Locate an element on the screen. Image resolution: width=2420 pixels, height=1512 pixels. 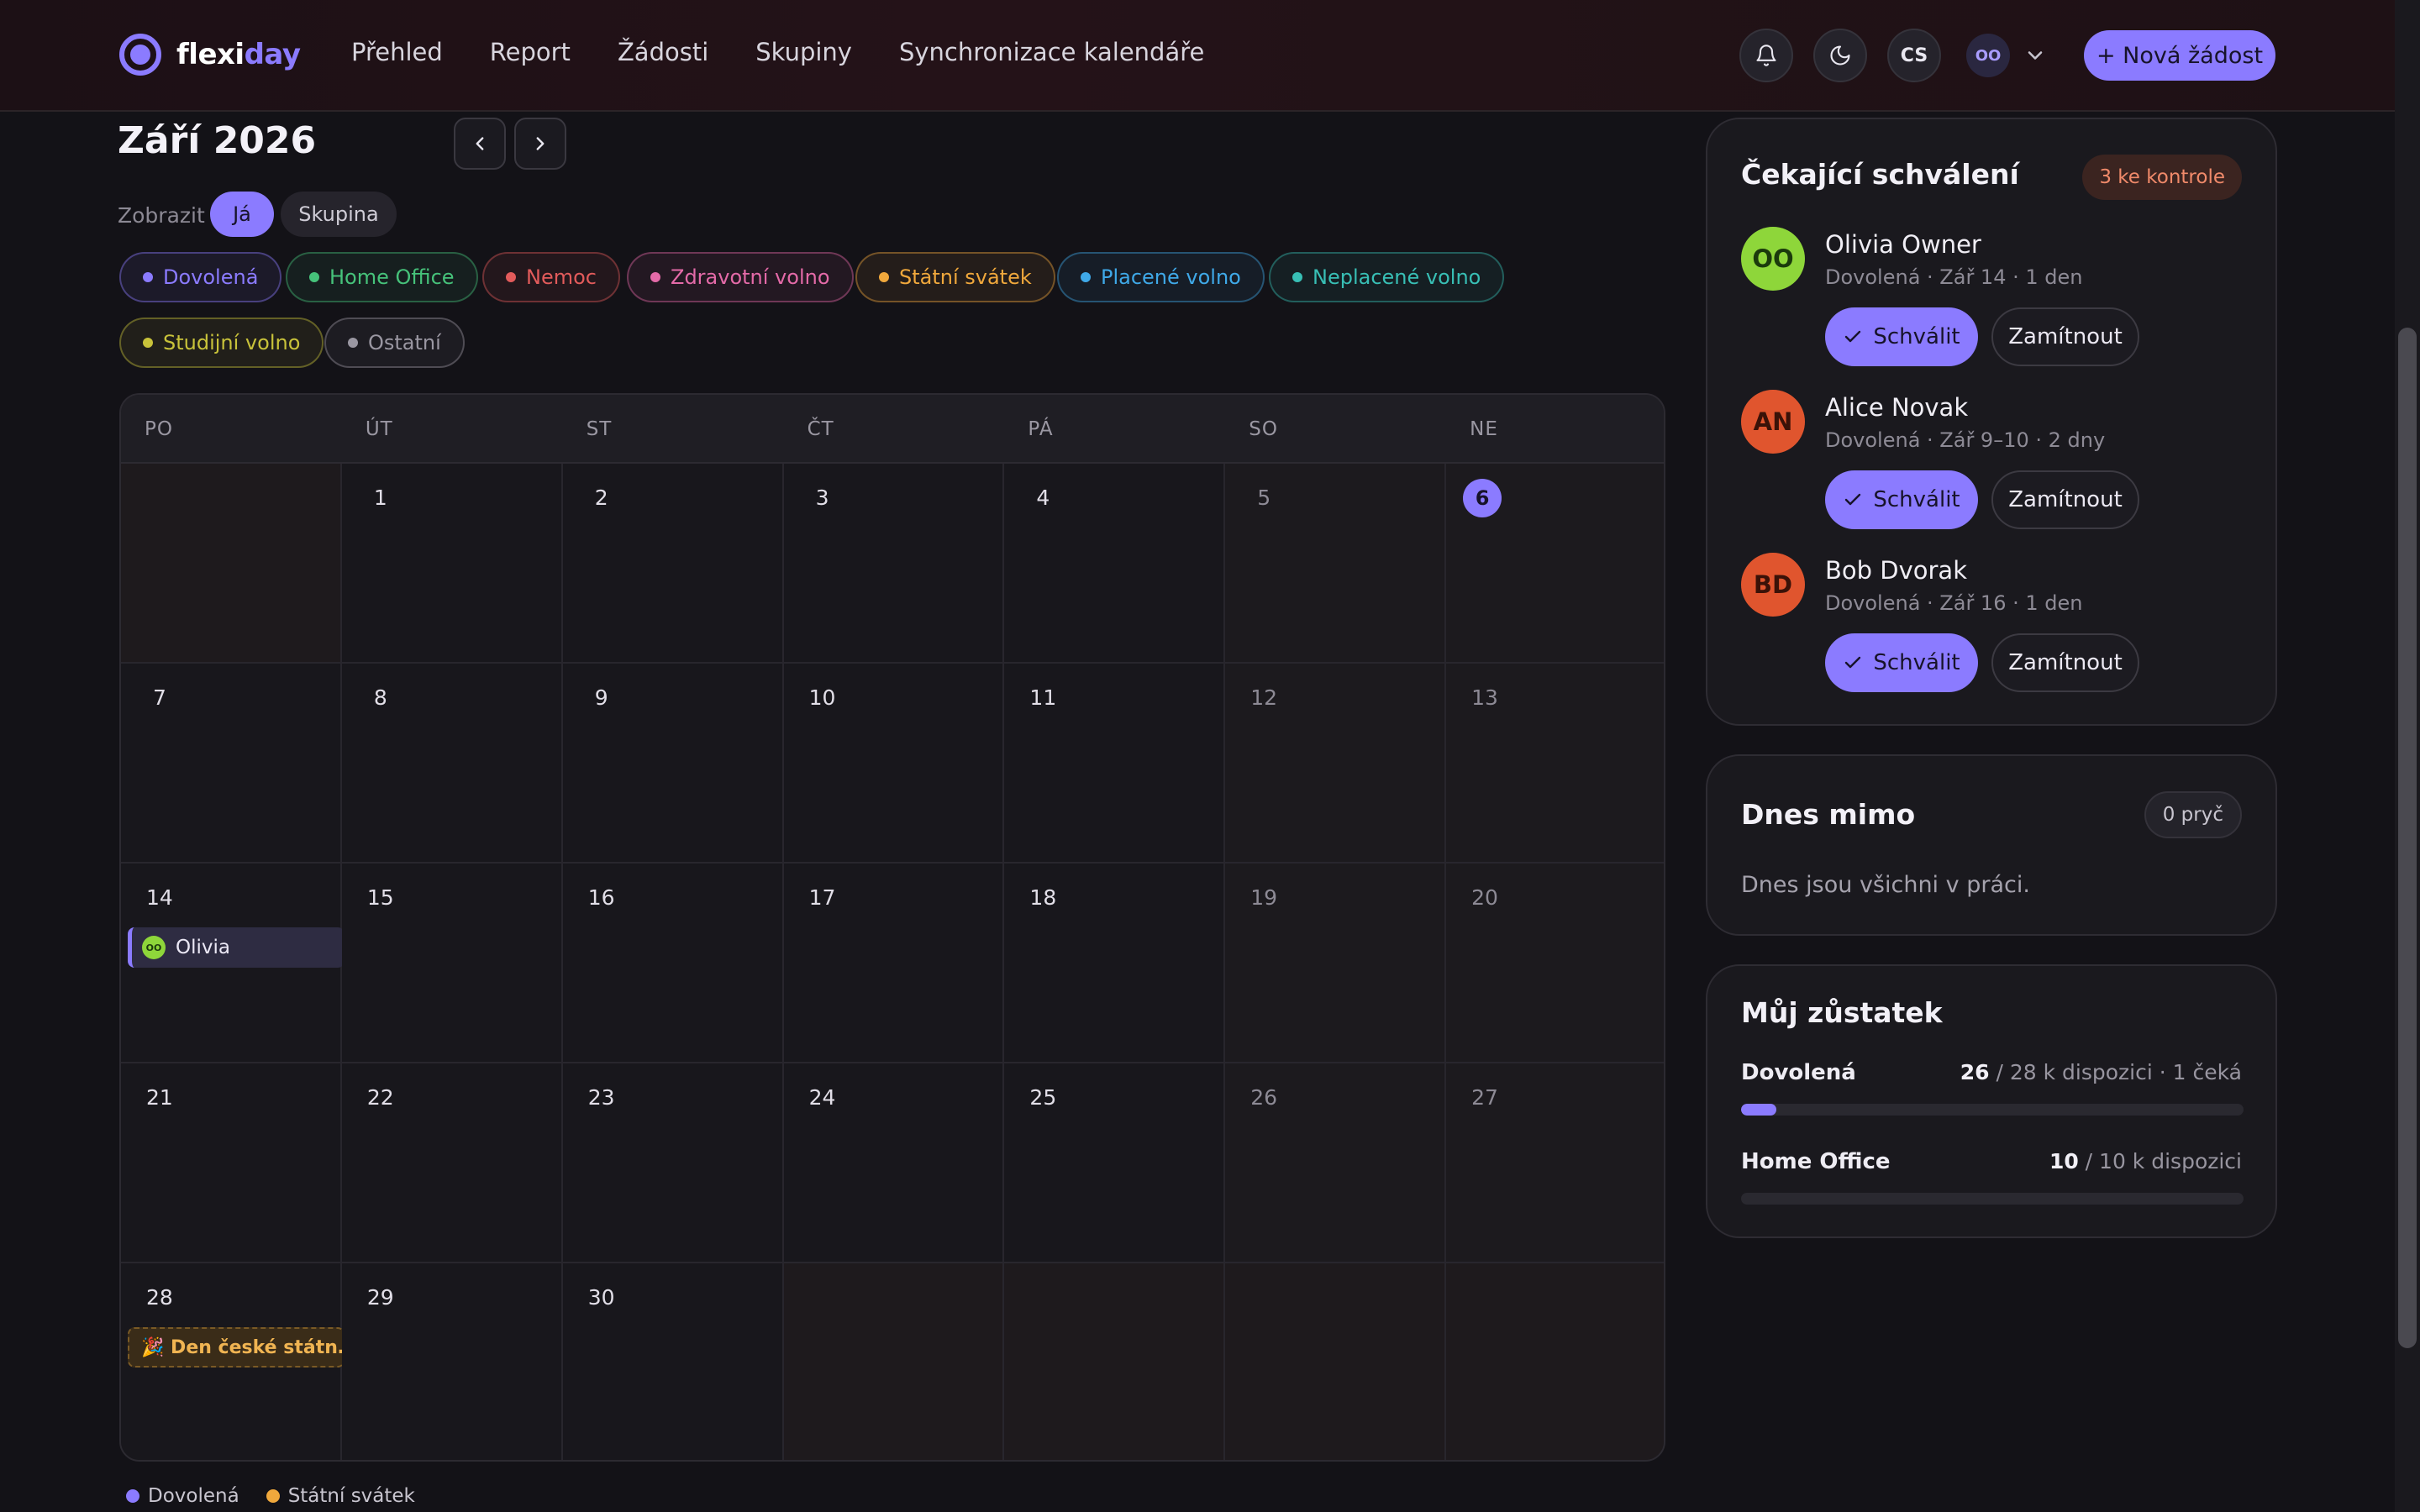
calendar-day-cell: 16 is located at coordinates (673, 963).